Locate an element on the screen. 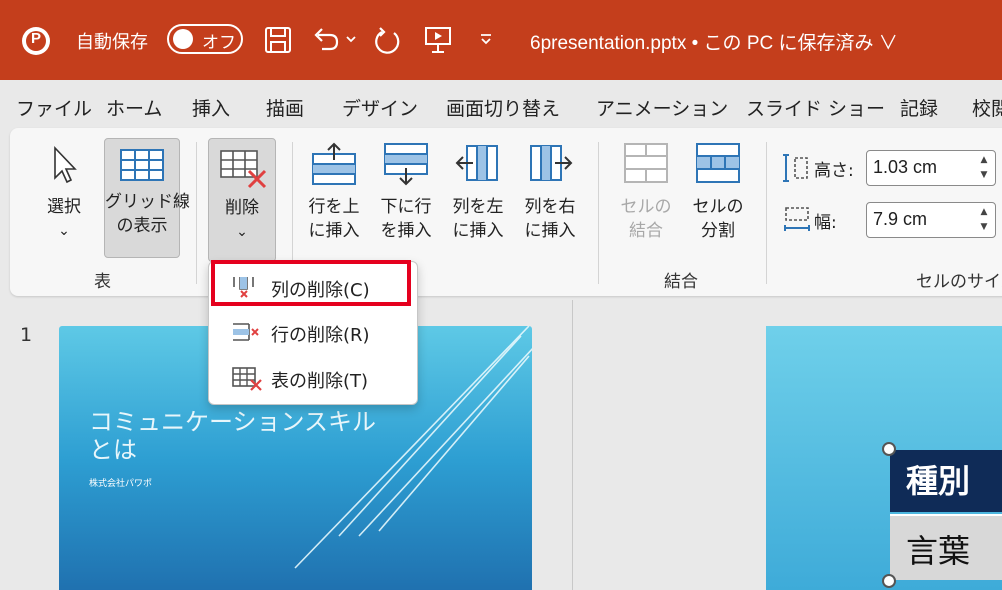  select-button: 選択 ⌄ is located at coordinates (64, 198).